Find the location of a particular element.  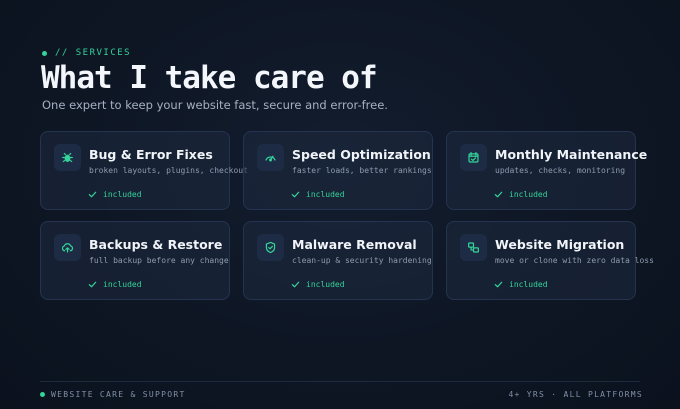

service-description: faster loads, better rankings is located at coordinates (362, 170).